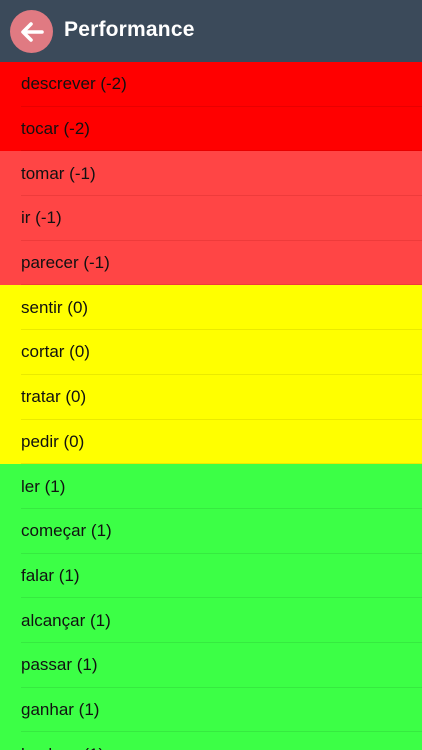 The height and width of the screenshot is (750, 422). Describe the element at coordinates (59, 665) in the screenshot. I see `list-item-label: passar (1)` at that location.